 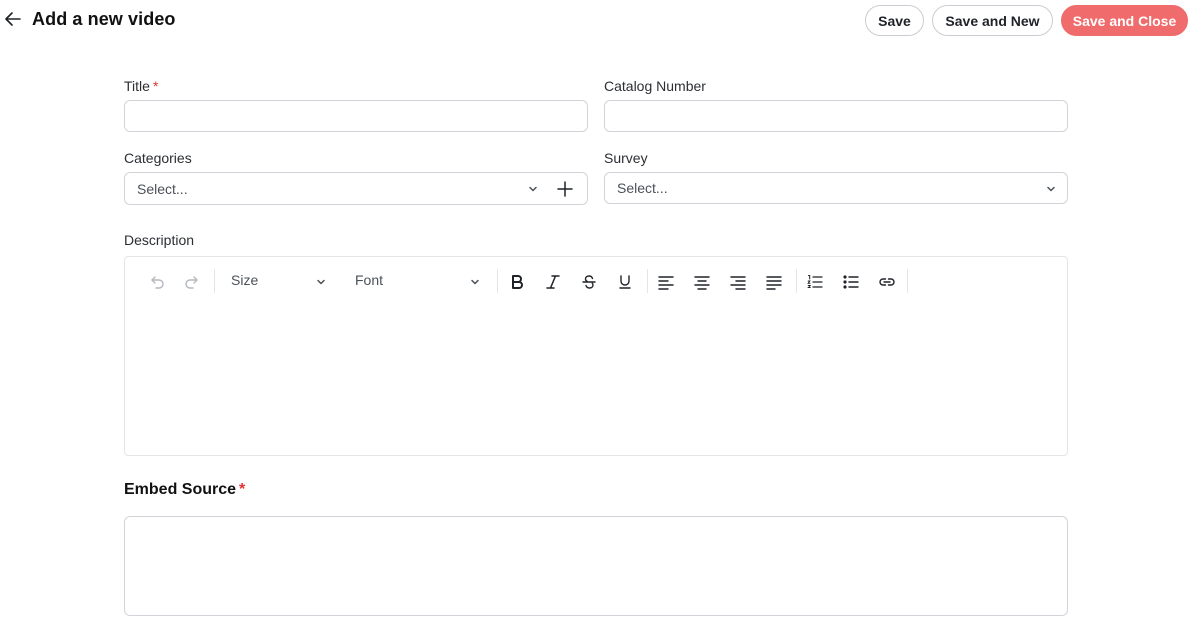 What do you see at coordinates (244, 280) in the screenshot?
I see `size-dropdown: Size` at bounding box center [244, 280].